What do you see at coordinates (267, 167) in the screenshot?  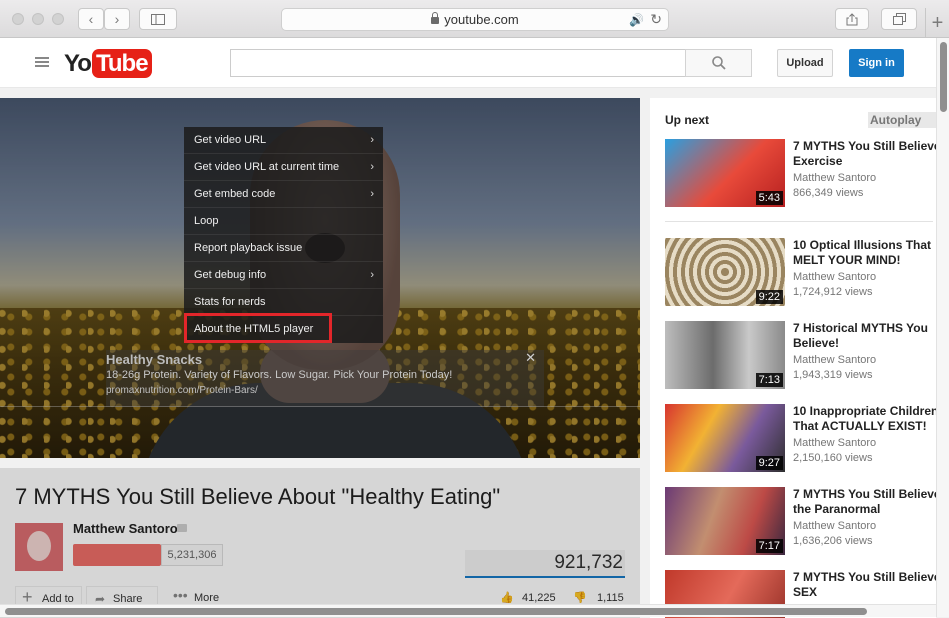 I see `context-item-label: Get video URL at current time` at bounding box center [267, 167].